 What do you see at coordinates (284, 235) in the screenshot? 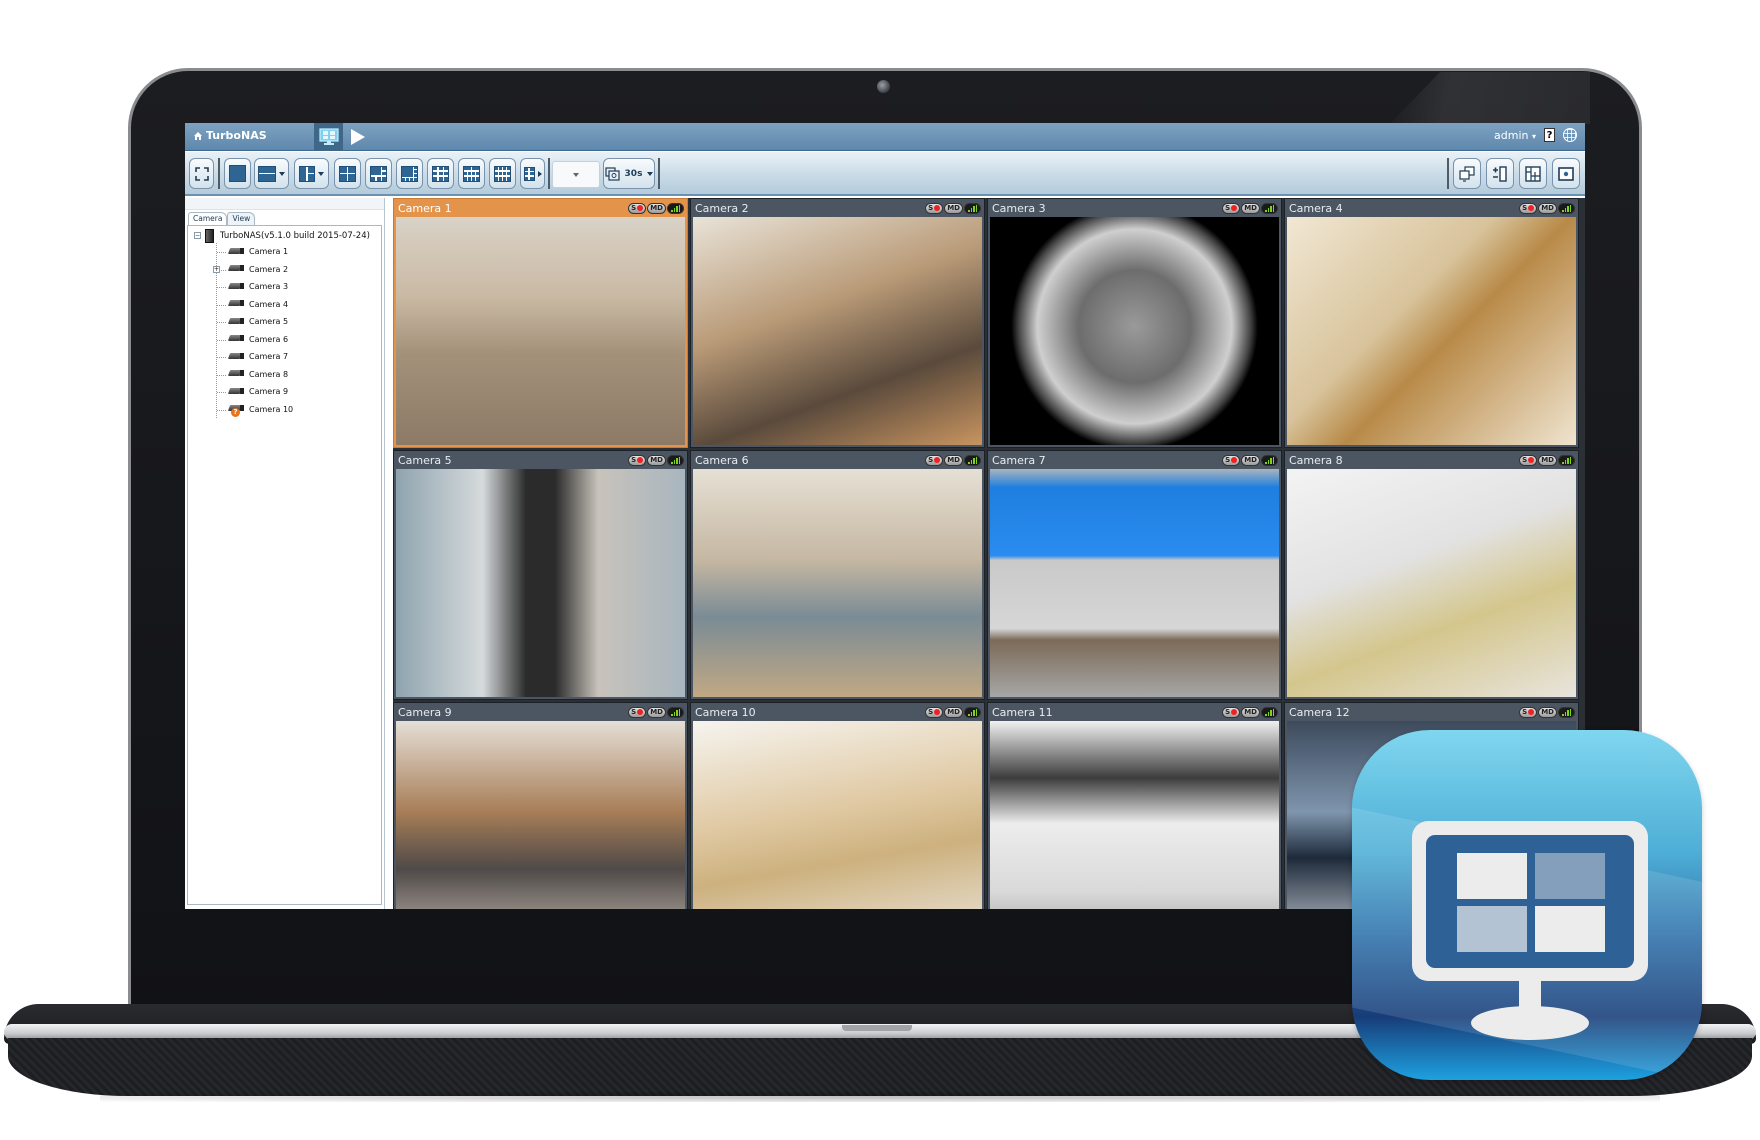
I see `tree-root-nas: − TurboNAS(v5.1.0 build 2015-07-24)` at bounding box center [284, 235].